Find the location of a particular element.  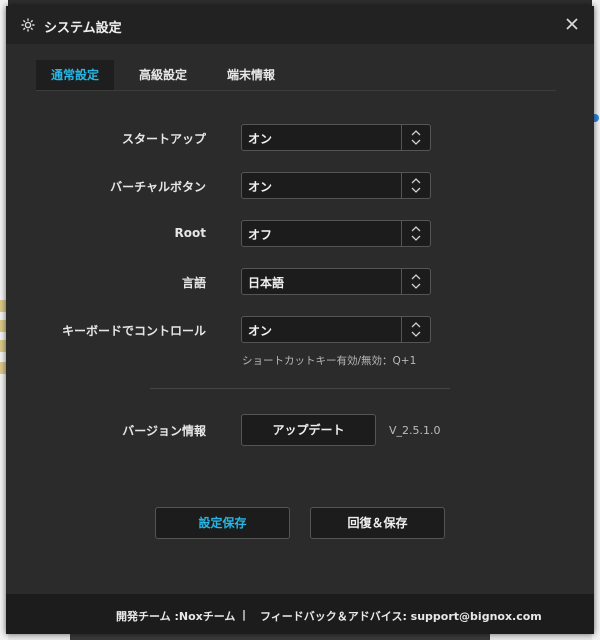

virtual-button-value: オン is located at coordinates (260, 187).